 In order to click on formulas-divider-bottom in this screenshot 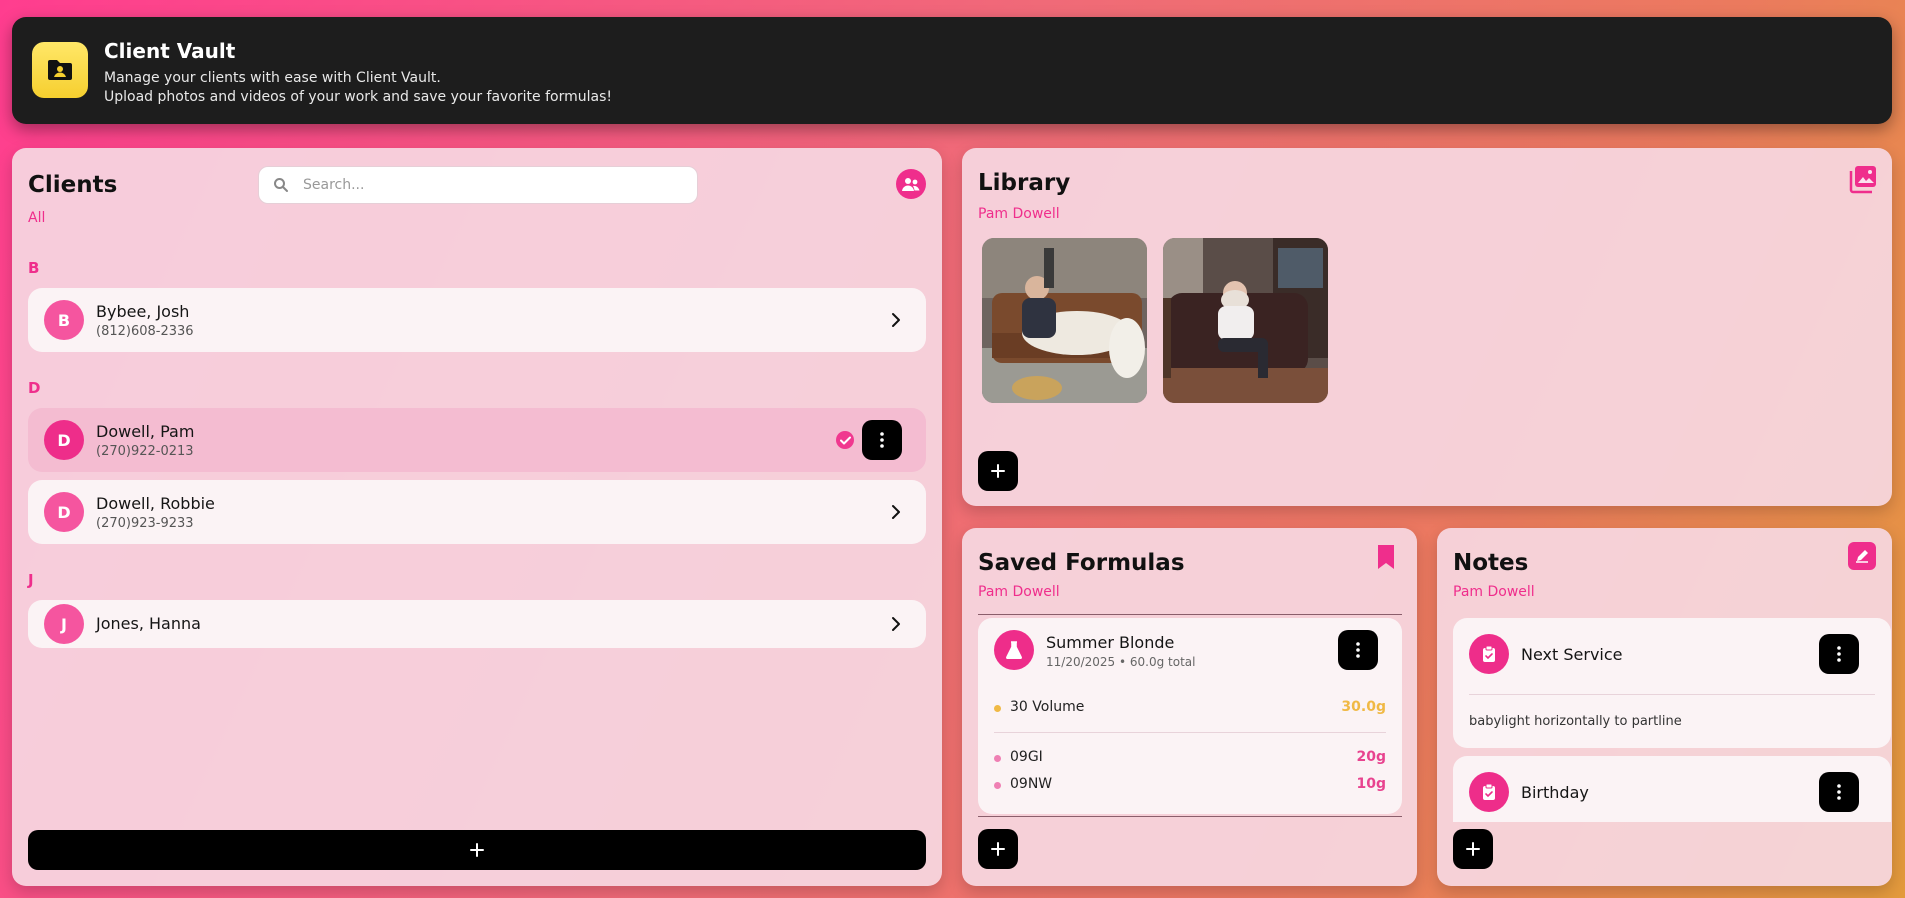, I will do `click(1190, 816)`.